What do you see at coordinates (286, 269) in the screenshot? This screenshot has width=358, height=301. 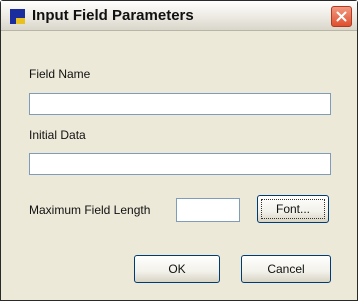 I see `cancel-button: Cancel` at bounding box center [286, 269].